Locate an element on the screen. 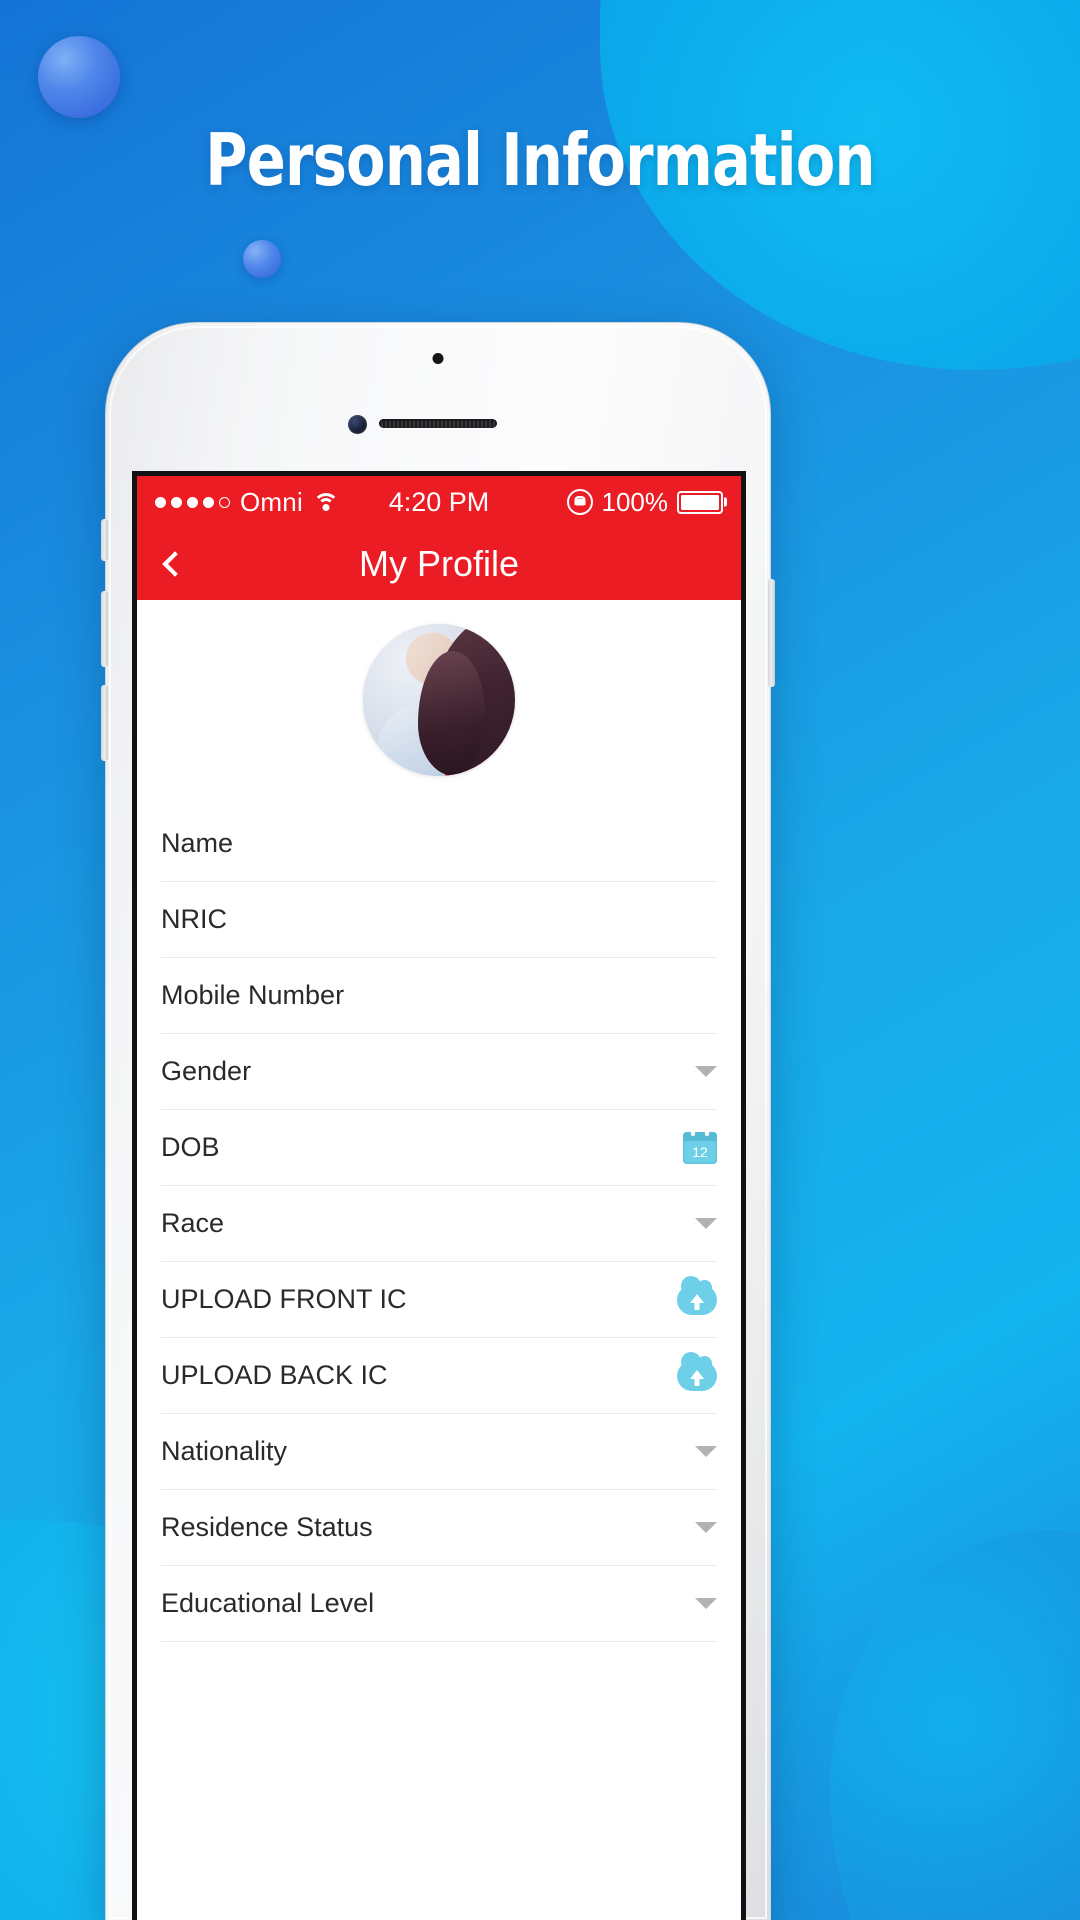  field-label: Race is located at coordinates (193, 1223).